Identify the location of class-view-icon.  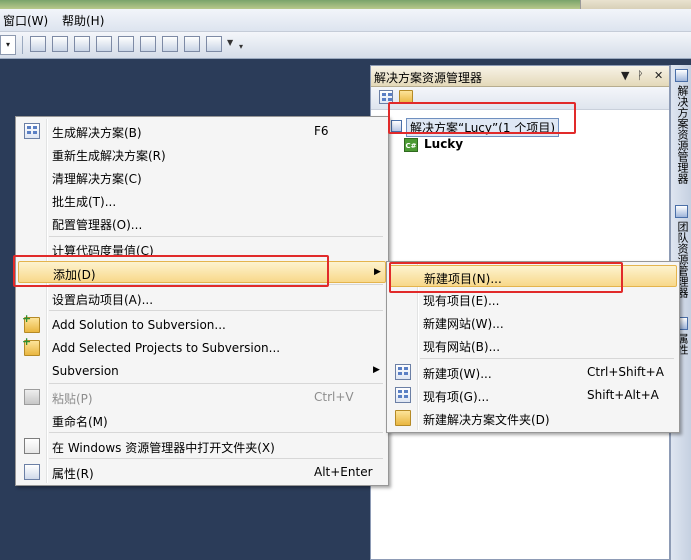
(82, 44).